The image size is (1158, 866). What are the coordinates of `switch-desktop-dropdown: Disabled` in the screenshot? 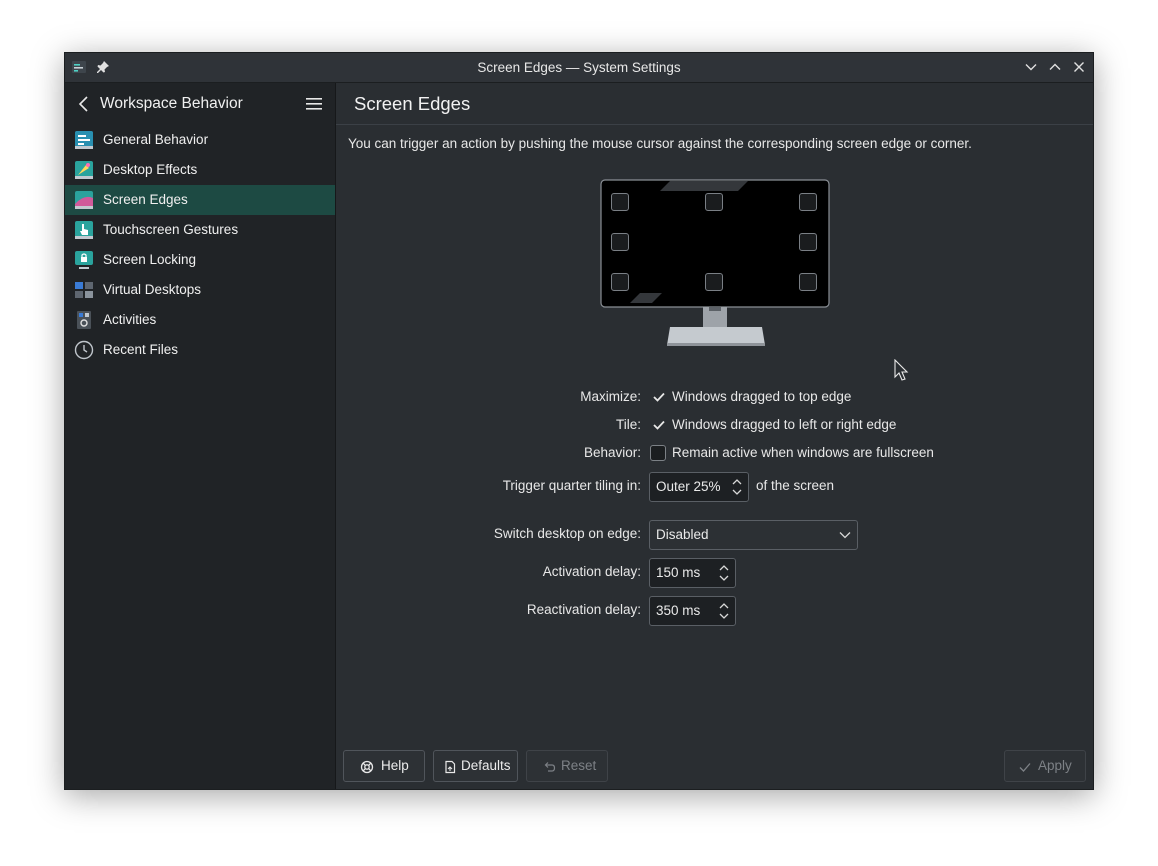 It's located at (753, 535).